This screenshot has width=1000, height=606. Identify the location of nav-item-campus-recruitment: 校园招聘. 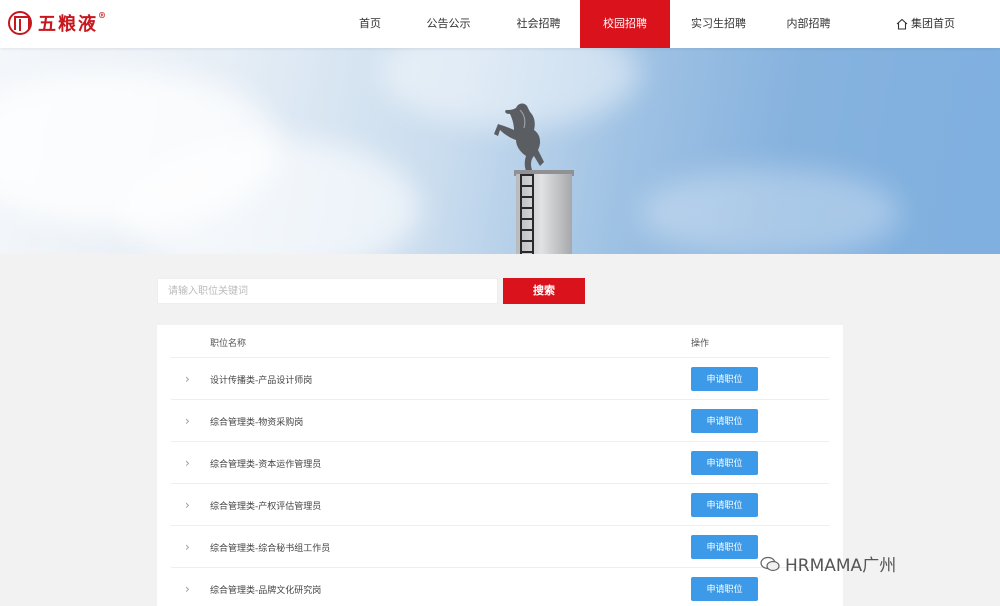
(625, 24).